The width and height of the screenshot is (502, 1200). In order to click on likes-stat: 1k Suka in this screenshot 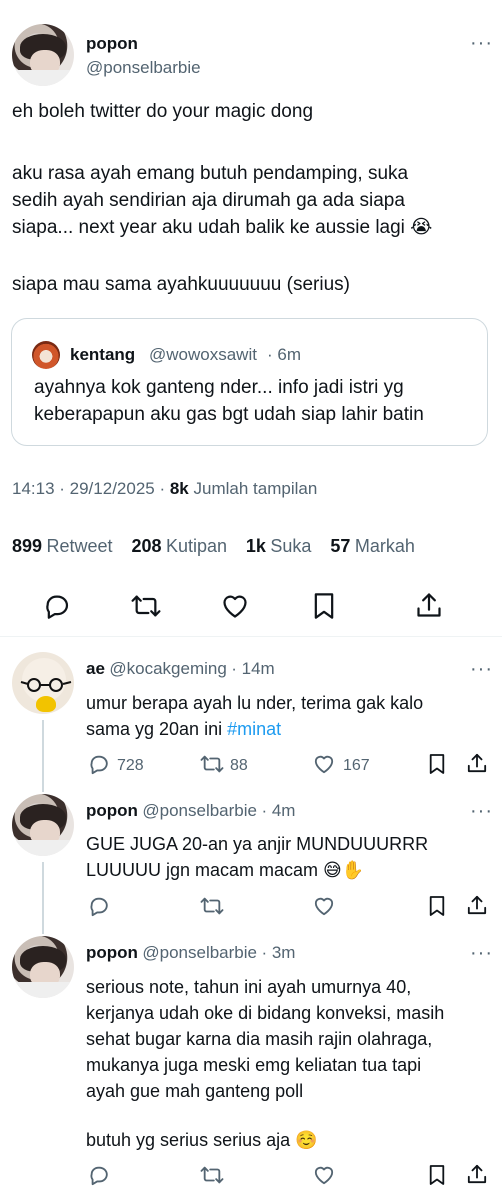, I will do `click(279, 546)`.